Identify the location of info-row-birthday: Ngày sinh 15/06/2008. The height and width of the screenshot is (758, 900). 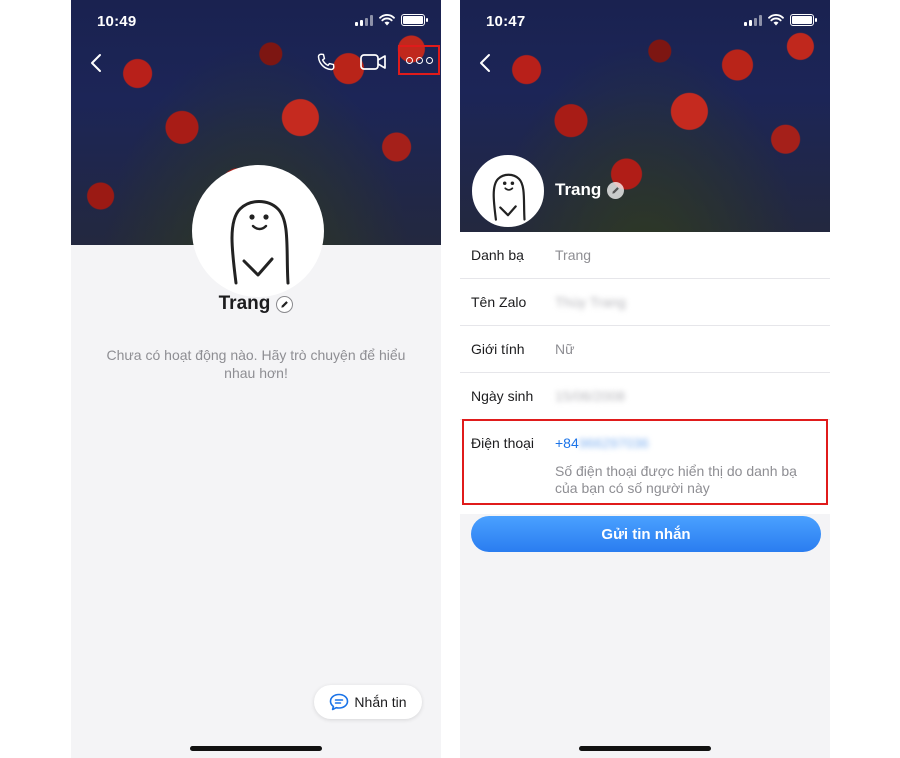
(645, 396).